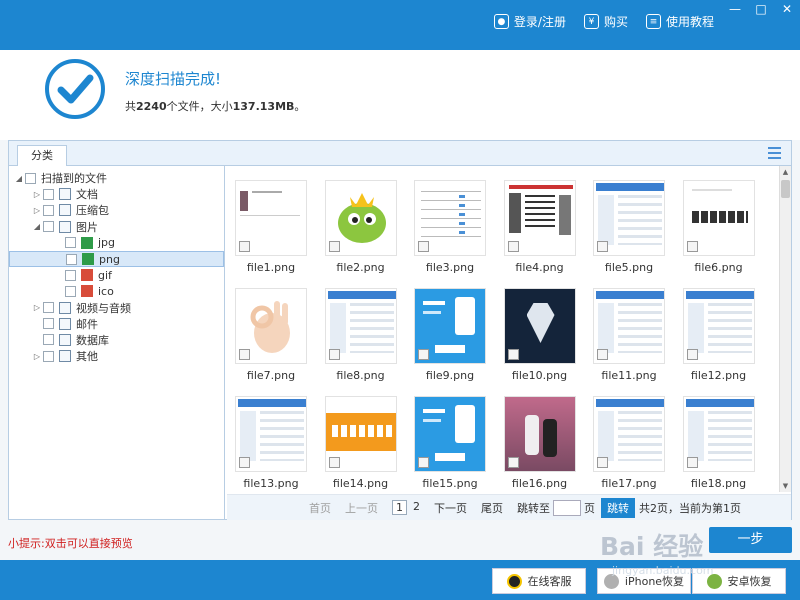 This screenshot has width=800, height=600. What do you see at coordinates (761, 9) in the screenshot?
I see `maximize-icon: □` at bounding box center [761, 9].